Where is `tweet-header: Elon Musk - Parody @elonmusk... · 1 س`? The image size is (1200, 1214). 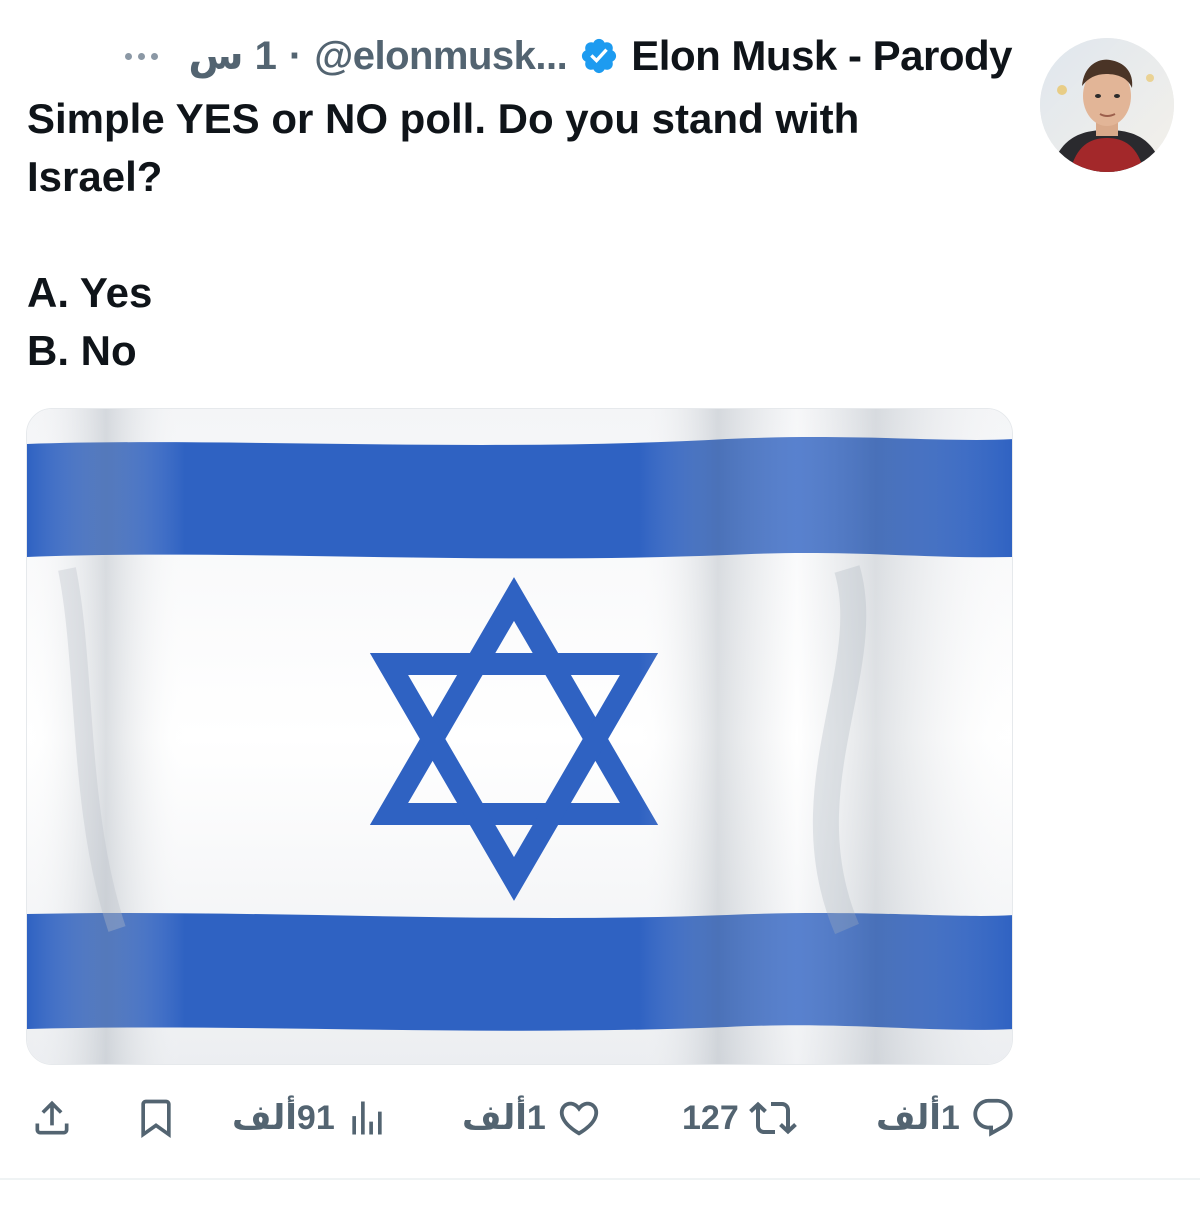
tweet-header: Elon Musk - Parody @elonmusk... · 1 س is located at coordinates (568, 56).